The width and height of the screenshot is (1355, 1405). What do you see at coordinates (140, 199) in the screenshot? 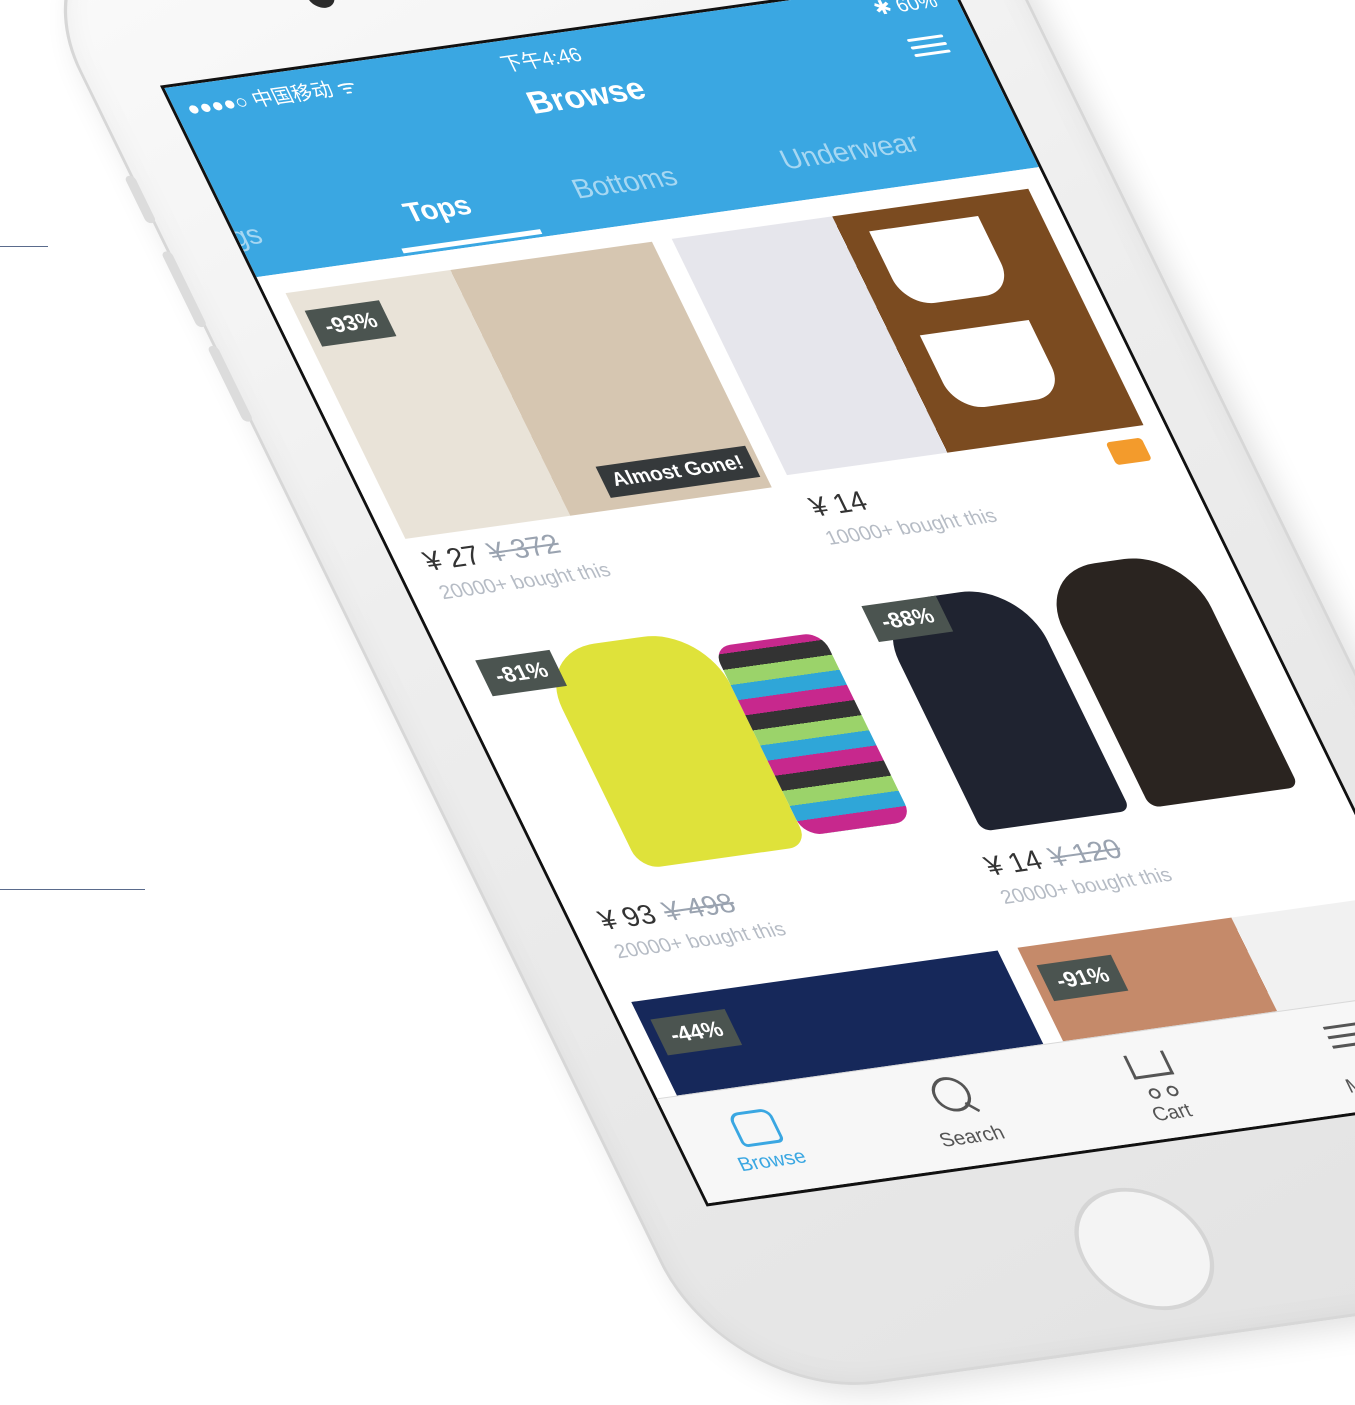
I see `mute-switch` at bounding box center [140, 199].